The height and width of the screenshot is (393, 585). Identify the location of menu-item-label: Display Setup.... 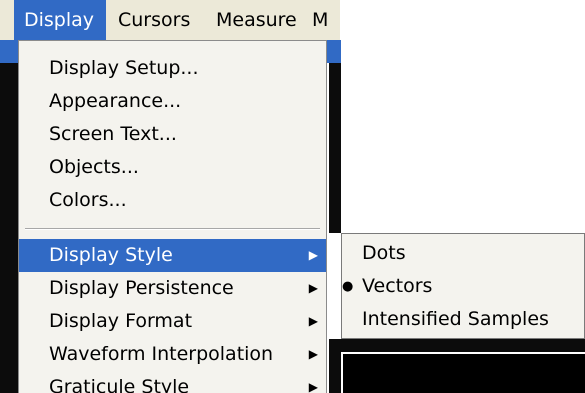
(124, 68).